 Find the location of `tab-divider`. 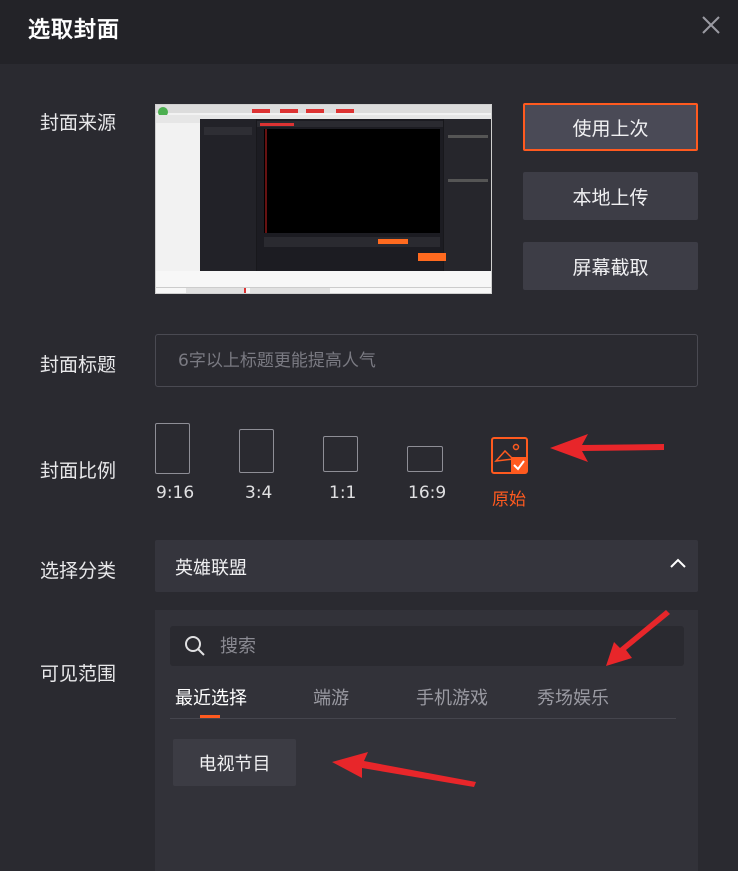

tab-divider is located at coordinates (423, 718).